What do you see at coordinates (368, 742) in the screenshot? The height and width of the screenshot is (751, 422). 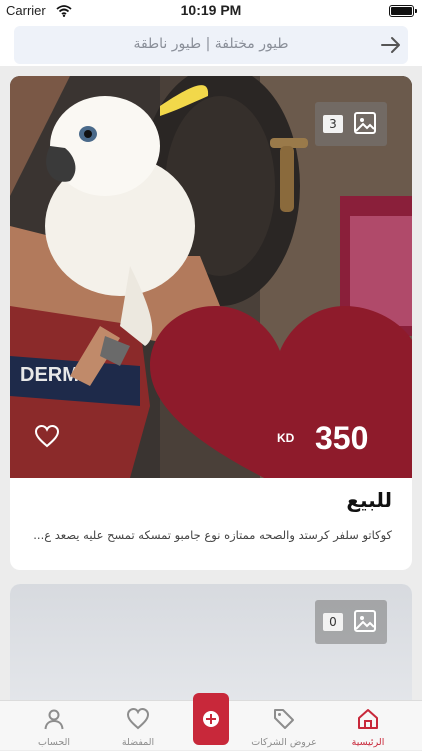 I see `tab-label: الرئيسية` at bounding box center [368, 742].